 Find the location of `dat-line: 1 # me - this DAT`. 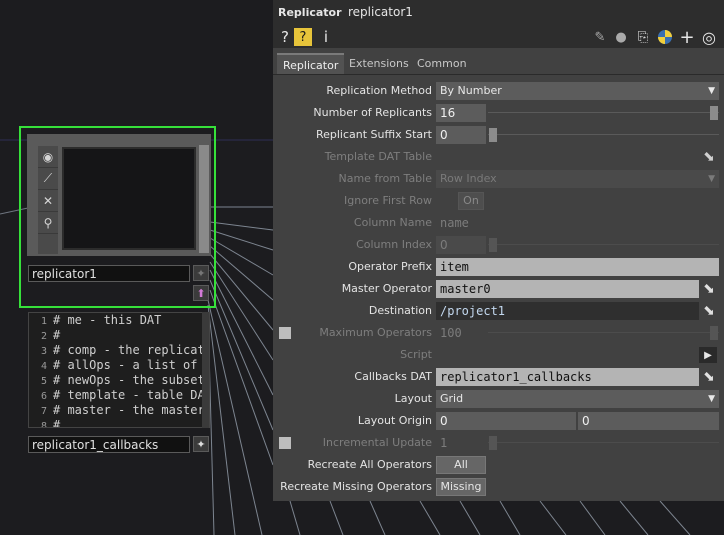

dat-line: 1 # me - this DAT is located at coordinates (101, 320).